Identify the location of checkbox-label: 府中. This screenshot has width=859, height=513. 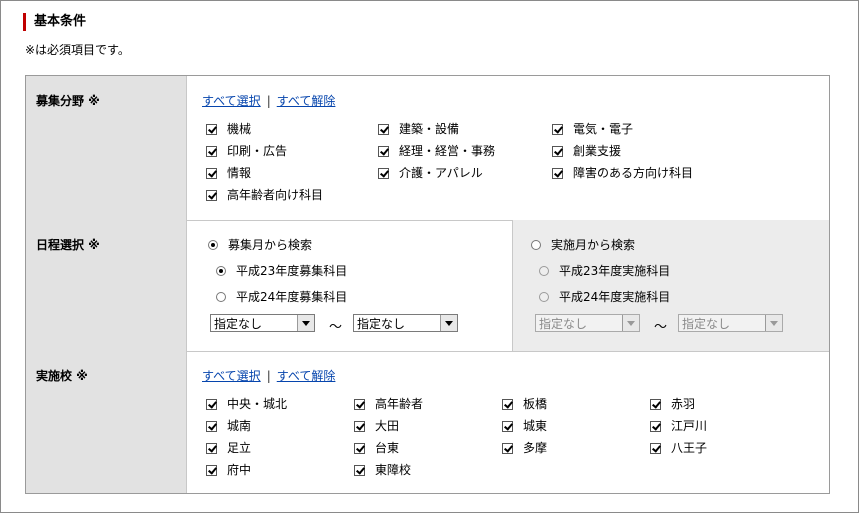
(239, 470).